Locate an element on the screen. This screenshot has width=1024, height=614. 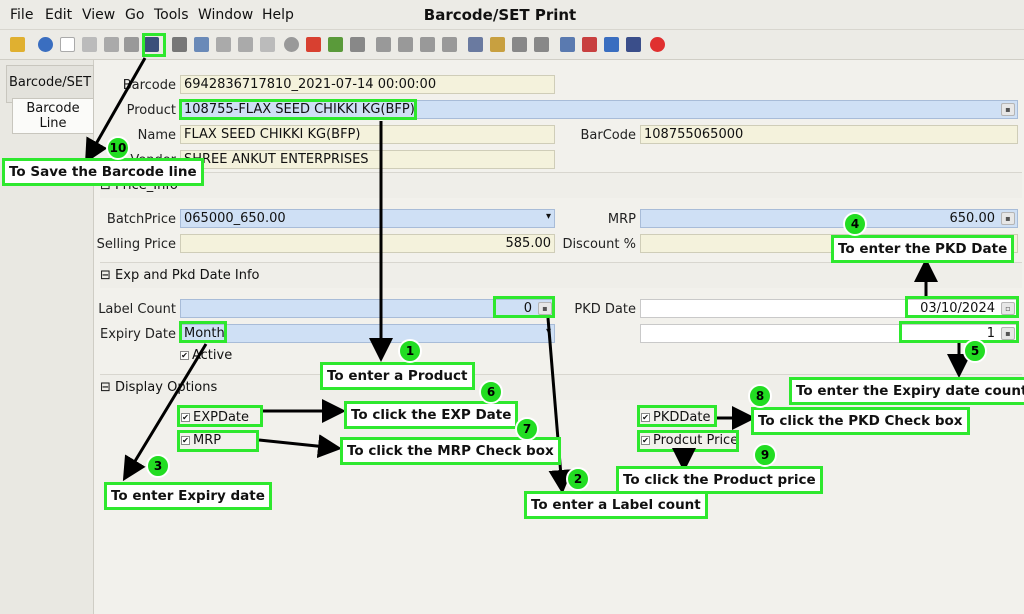
callout-6: To click the EXP Date is located at coordinates (431, 415).